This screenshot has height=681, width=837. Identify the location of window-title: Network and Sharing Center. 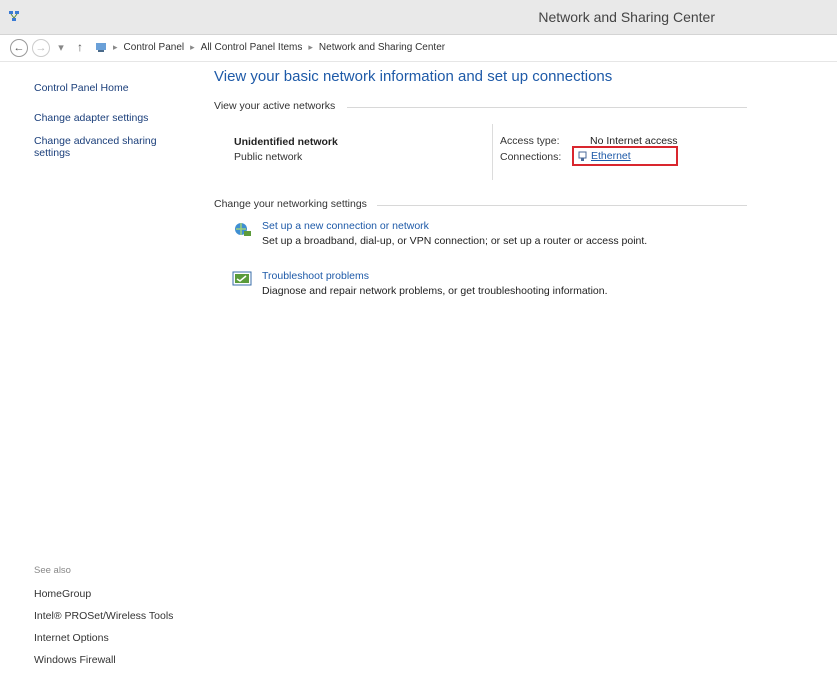
(626, 17).